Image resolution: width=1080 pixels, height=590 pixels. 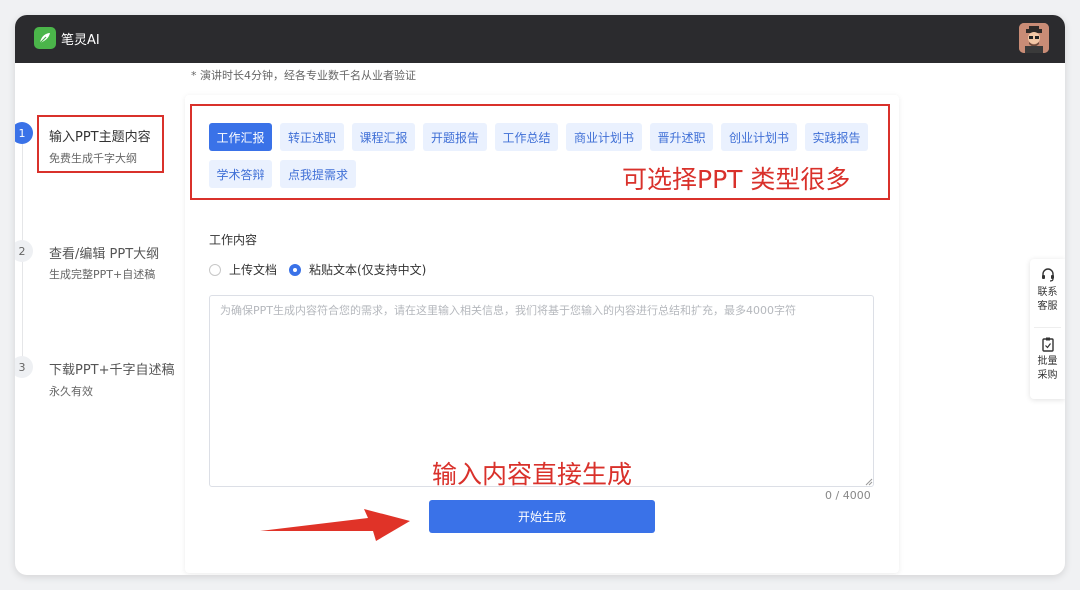 I want to click on radio-upload-doc: 上传文档, so click(x=243, y=269).